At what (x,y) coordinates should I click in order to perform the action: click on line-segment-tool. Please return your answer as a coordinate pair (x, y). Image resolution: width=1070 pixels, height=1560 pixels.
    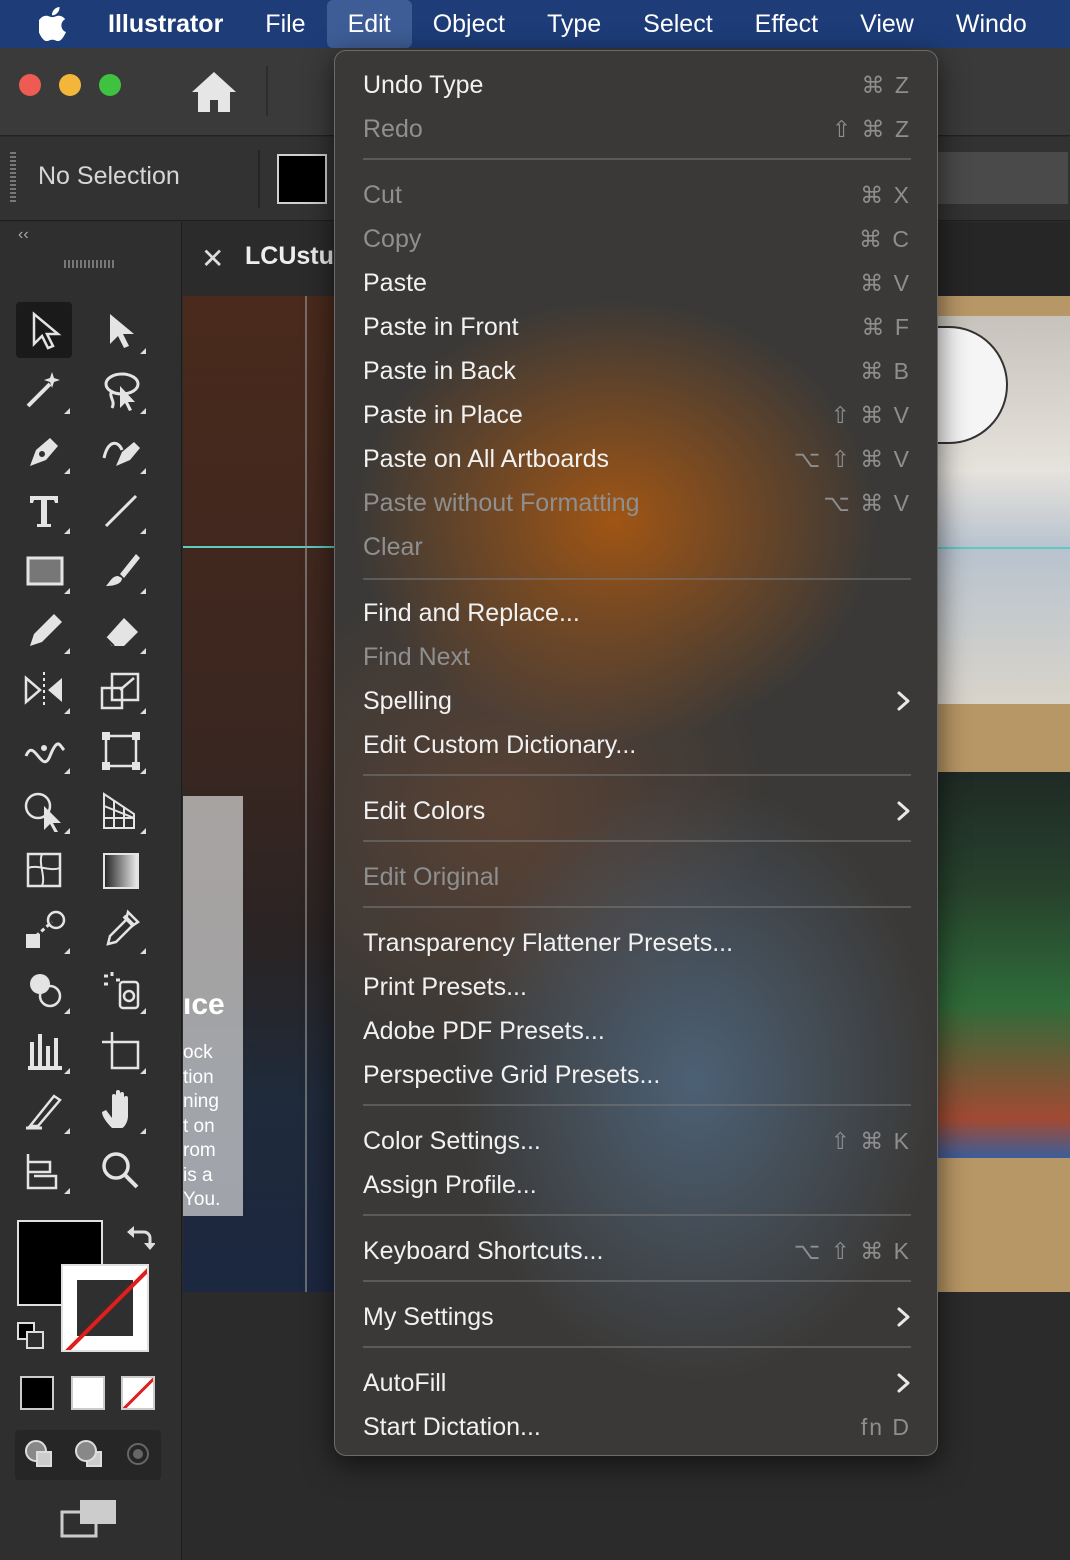
    Looking at the image, I should click on (120, 510).